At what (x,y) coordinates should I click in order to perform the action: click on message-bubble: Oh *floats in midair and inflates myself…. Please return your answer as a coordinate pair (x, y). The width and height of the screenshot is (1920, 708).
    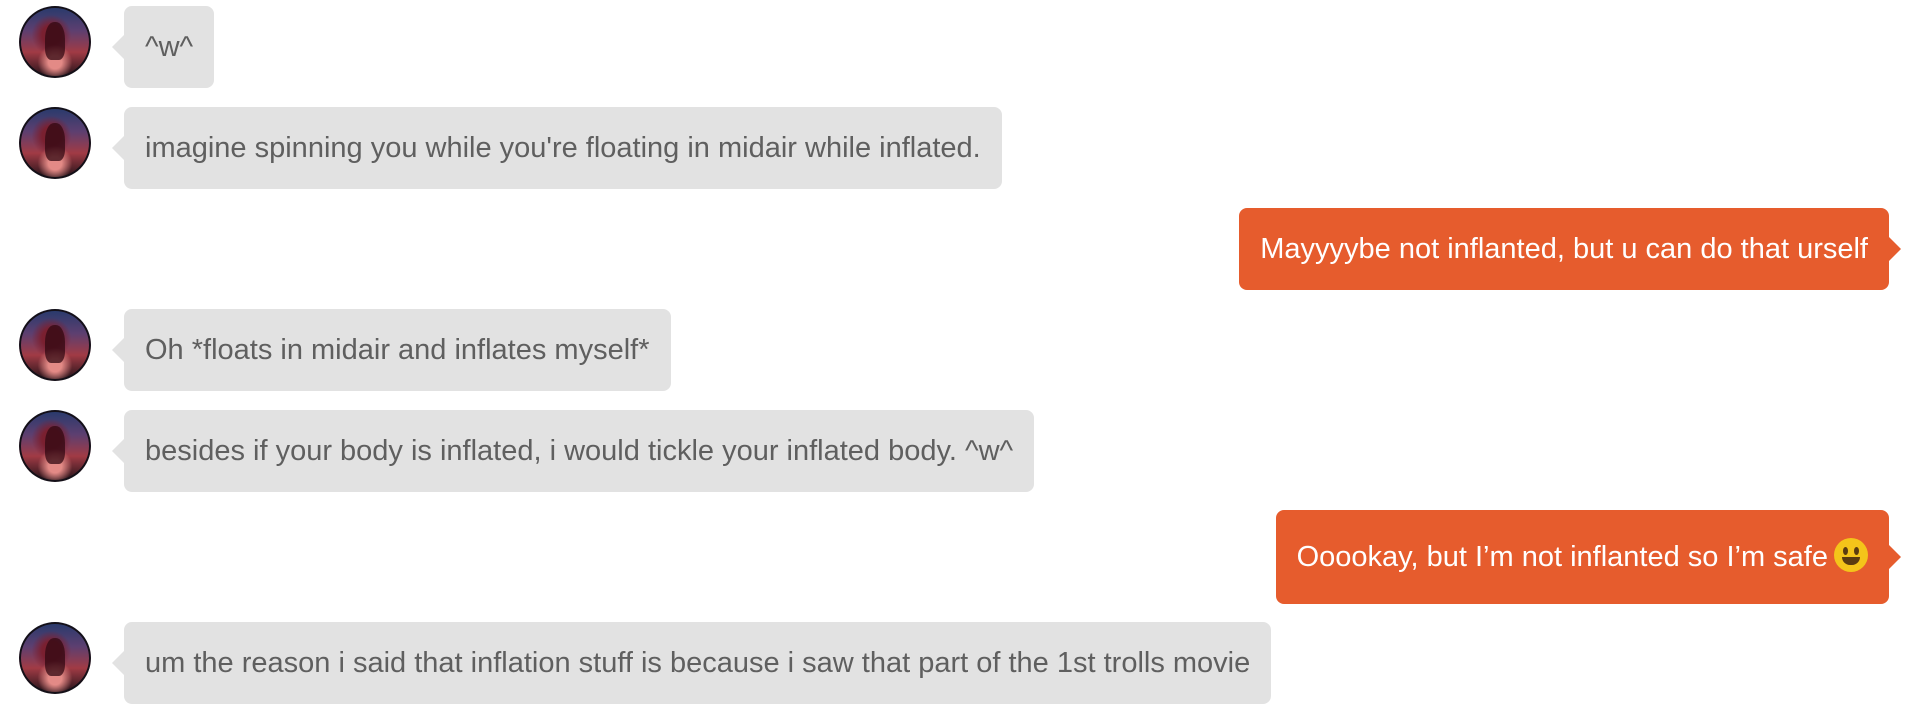
    Looking at the image, I should click on (391, 350).